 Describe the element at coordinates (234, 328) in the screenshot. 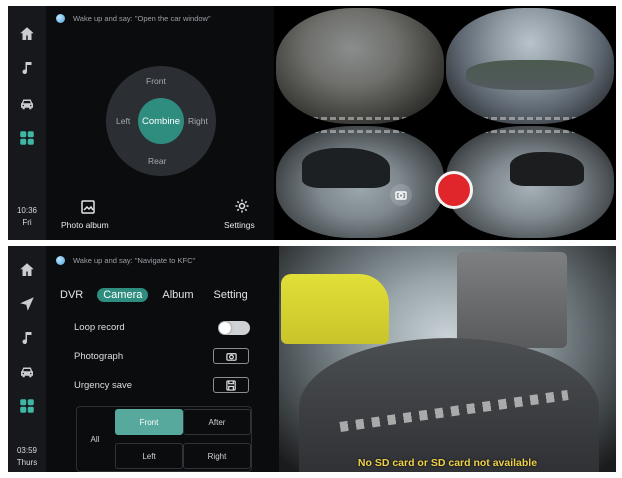

I see `loop-record-toggle` at that location.